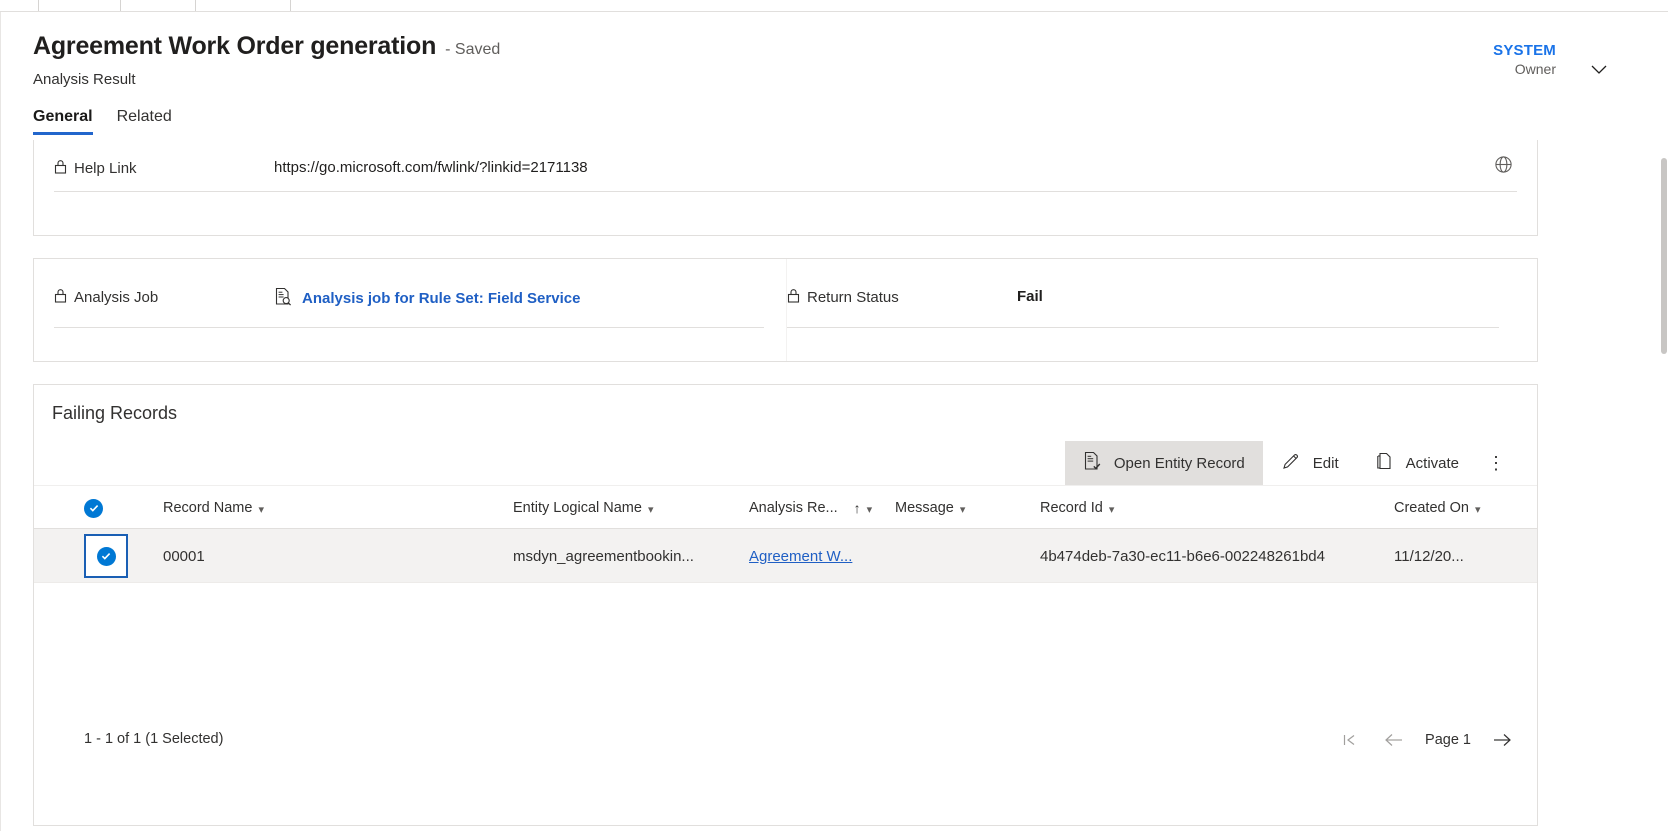 The image size is (1668, 831). I want to click on column-header-entity-logical-name: Entity Logical Name ▾, so click(583, 508).